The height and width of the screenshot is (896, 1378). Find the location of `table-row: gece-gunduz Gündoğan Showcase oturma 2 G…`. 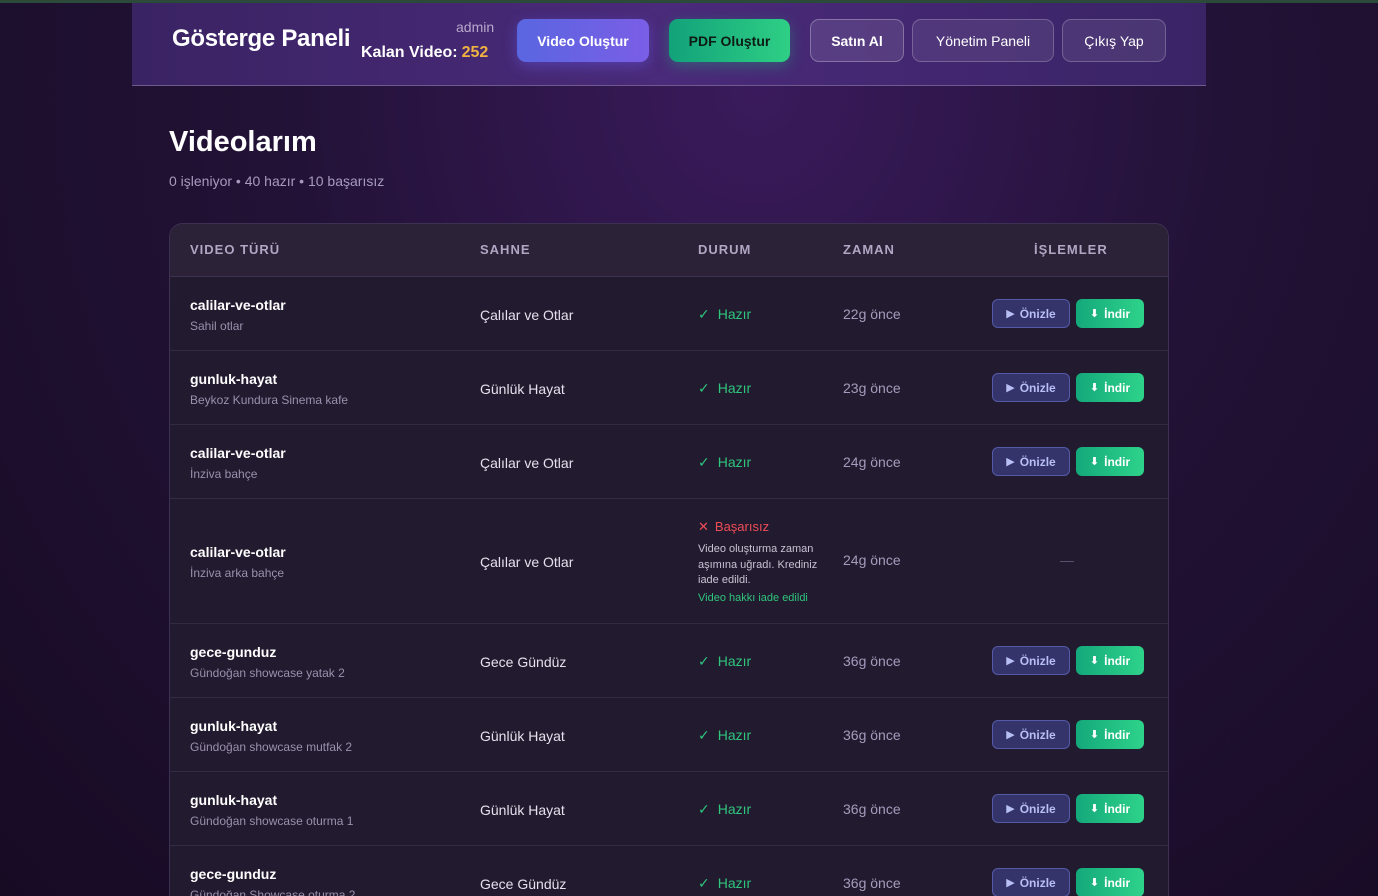

table-row: gece-gunduz Gündoğan Showcase oturma 2 G… is located at coordinates (669, 871).